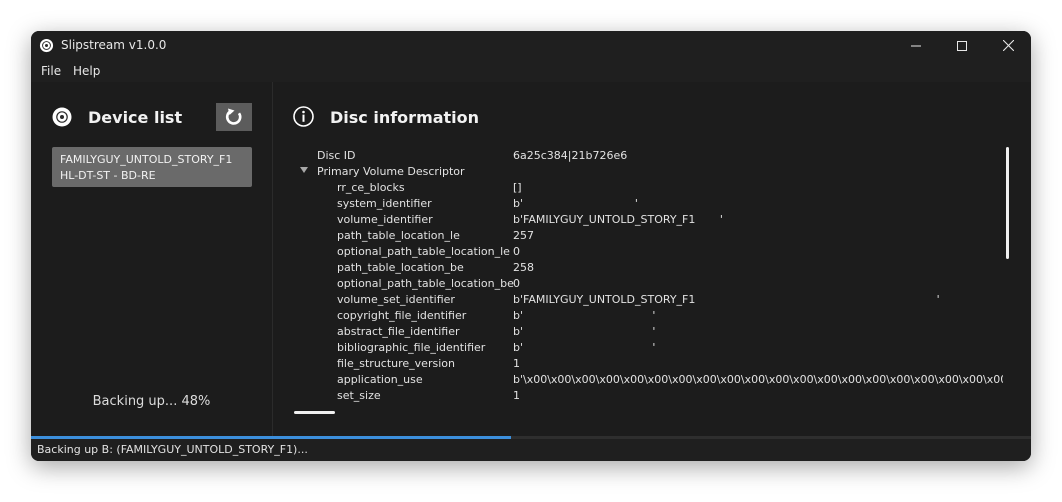 This screenshot has width=1062, height=502. Describe the element at coordinates (314, 412) in the screenshot. I see `horizontal-scrollbar` at that location.